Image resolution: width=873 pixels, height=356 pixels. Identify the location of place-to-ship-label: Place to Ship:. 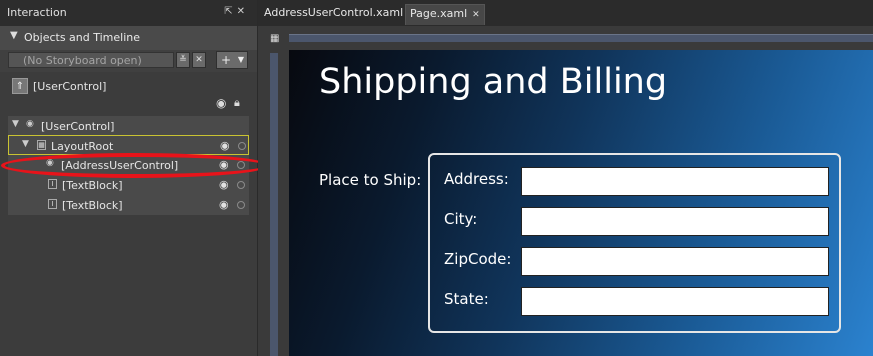
(370, 180).